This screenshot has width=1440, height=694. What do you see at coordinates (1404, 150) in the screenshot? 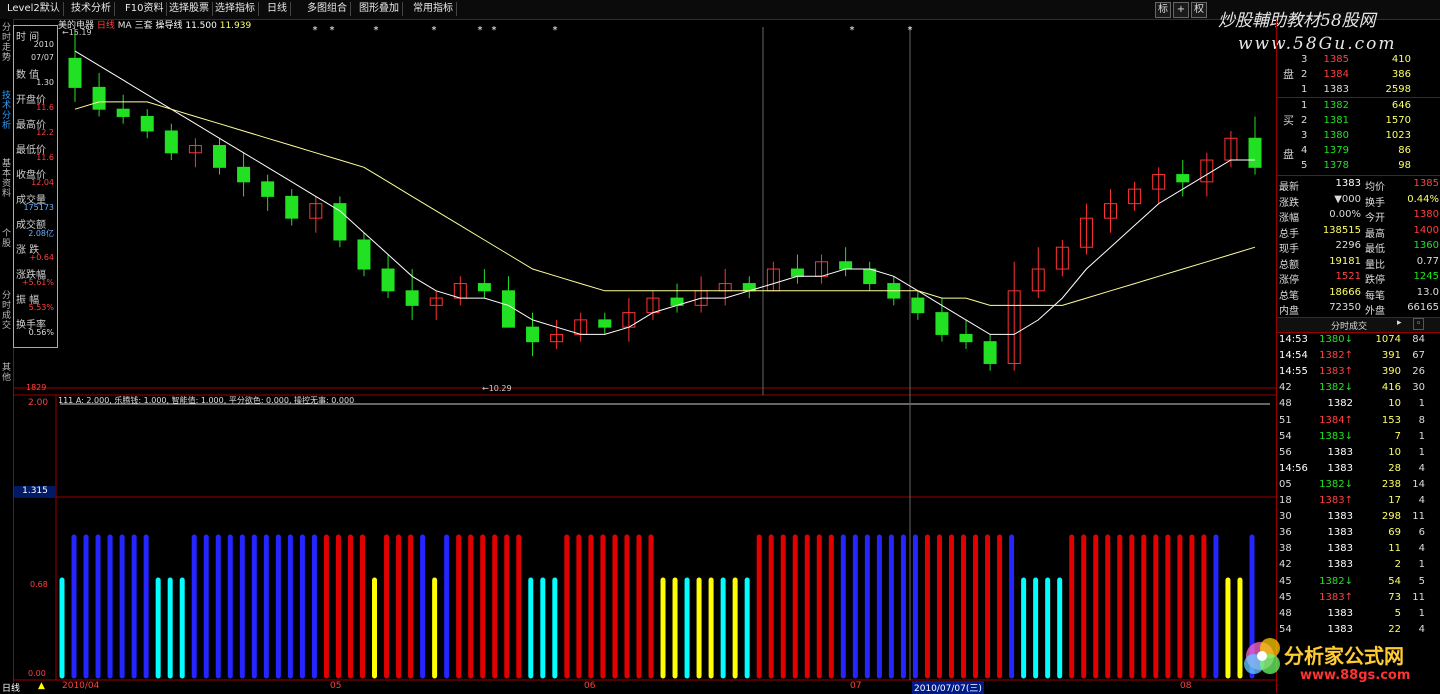
I see `buy-volume: 86` at bounding box center [1404, 150].